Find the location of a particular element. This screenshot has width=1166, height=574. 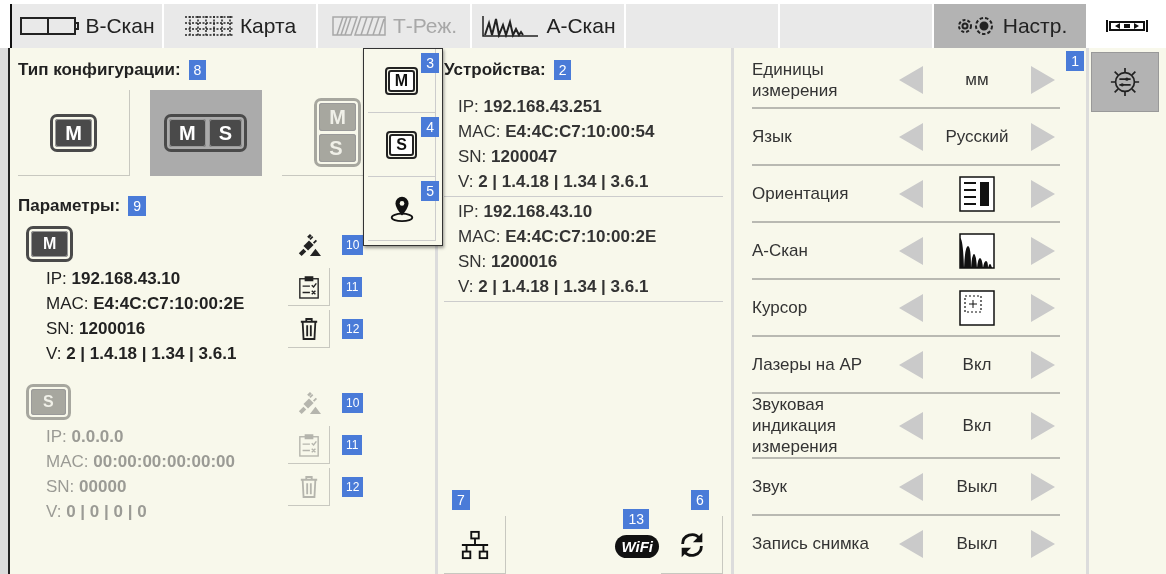

tab: Карта is located at coordinates (240, 26).